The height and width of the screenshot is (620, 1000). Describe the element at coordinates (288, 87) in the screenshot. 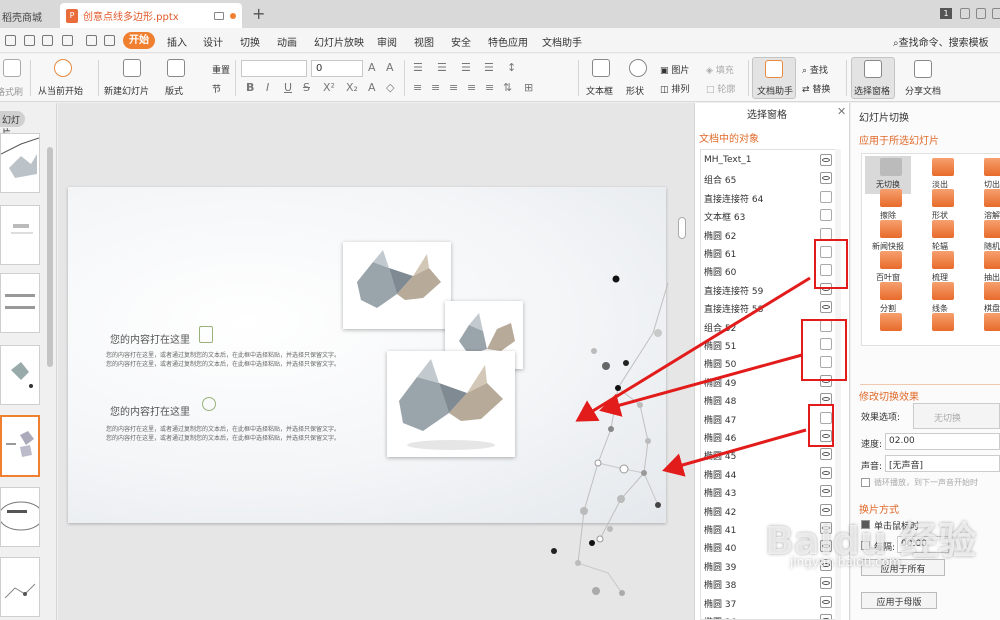

I see `underline-icon: U` at that location.